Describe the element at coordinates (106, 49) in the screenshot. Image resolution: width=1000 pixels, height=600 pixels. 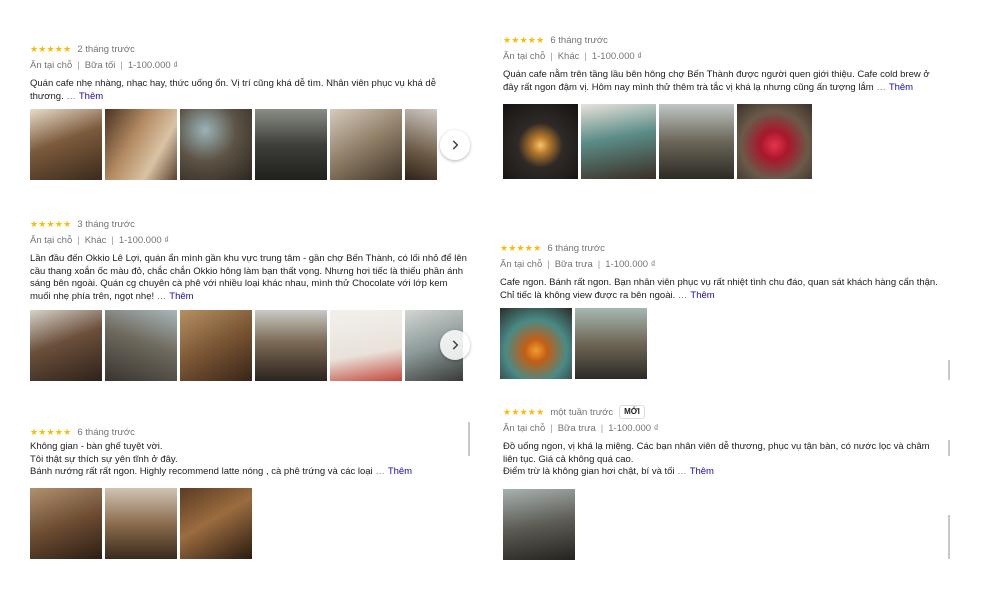
I see `review-time: 2 tháng trước` at that location.